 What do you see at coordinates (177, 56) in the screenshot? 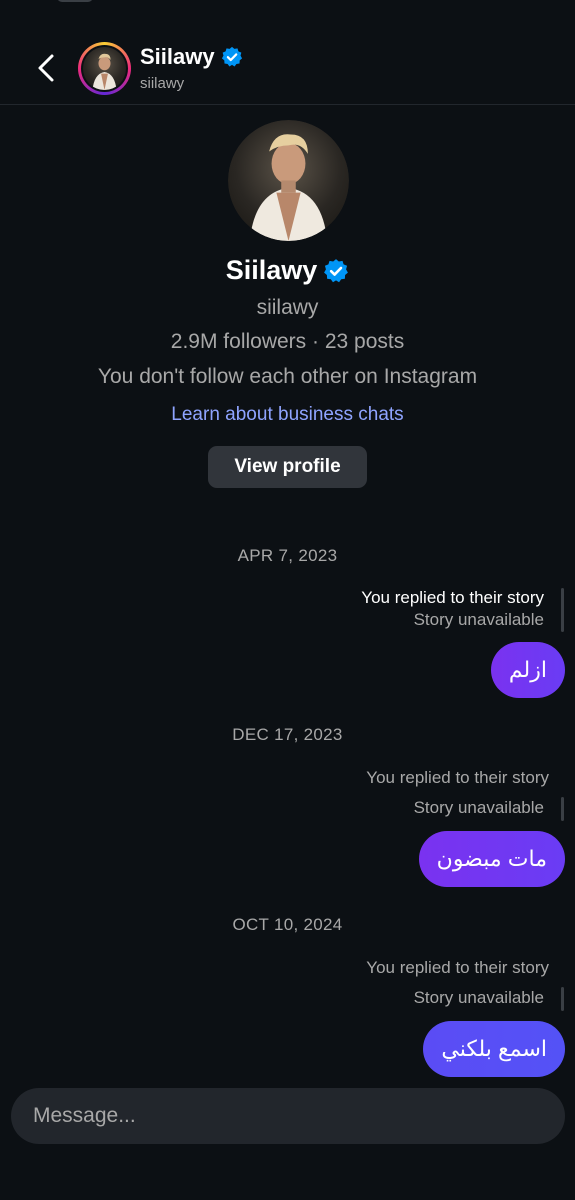
I see `header-name: Siilawy` at bounding box center [177, 56].